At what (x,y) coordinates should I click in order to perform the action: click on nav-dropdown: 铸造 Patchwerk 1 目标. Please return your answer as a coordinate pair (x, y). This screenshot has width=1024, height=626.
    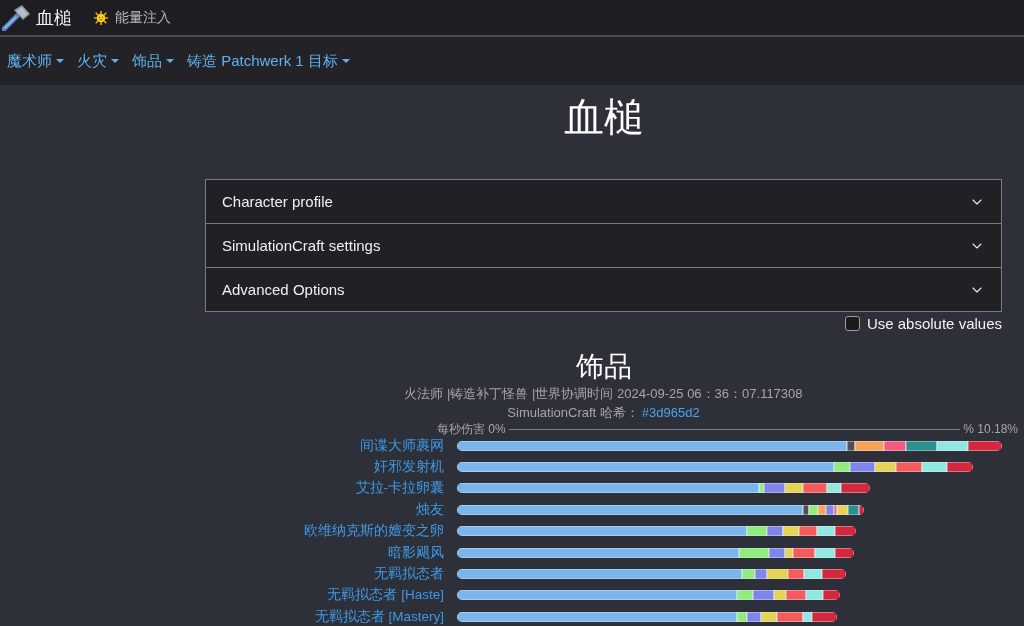
    Looking at the image, I should click on (268, 61).